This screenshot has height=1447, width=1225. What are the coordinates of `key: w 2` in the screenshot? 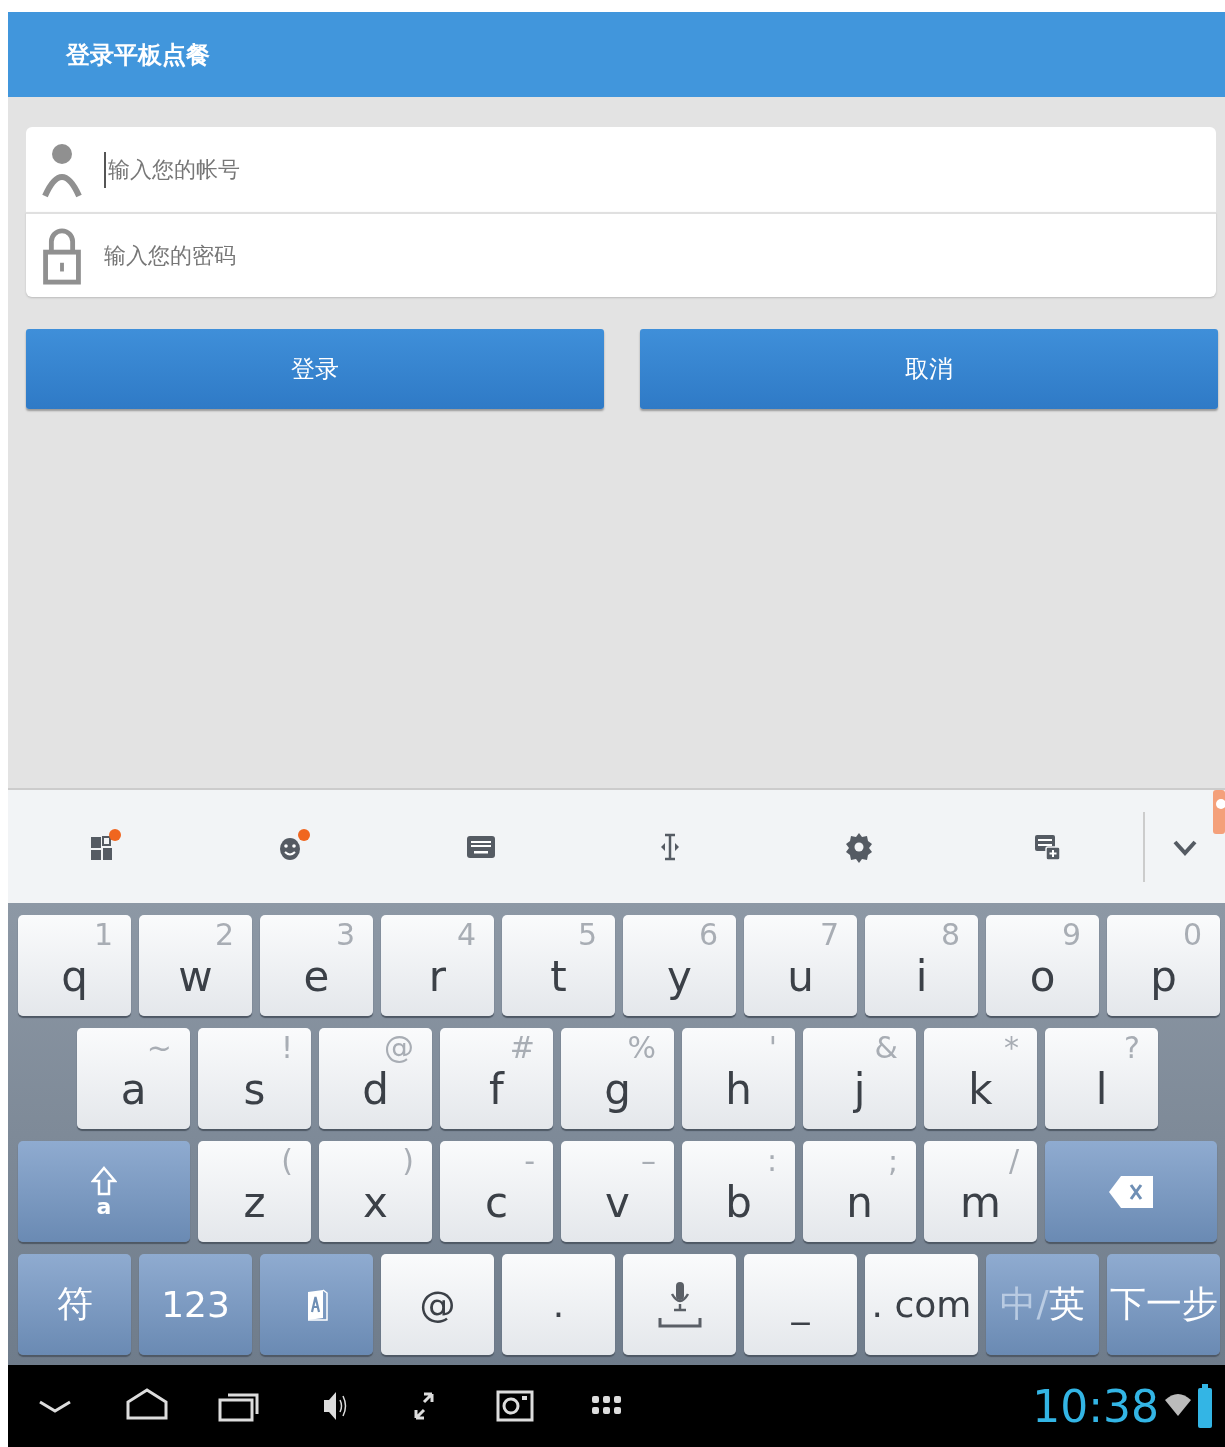 It's located at (195, 965).